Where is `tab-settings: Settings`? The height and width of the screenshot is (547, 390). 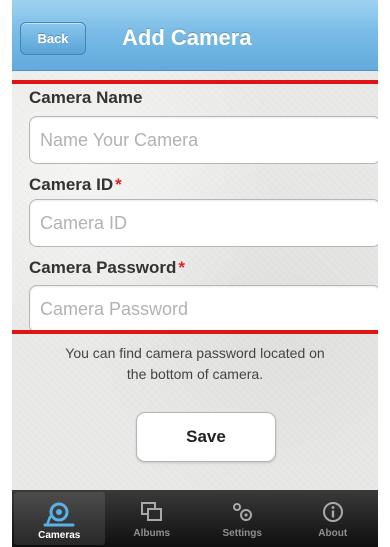
tab-settings: Settings is located at coordinates (242, 518).